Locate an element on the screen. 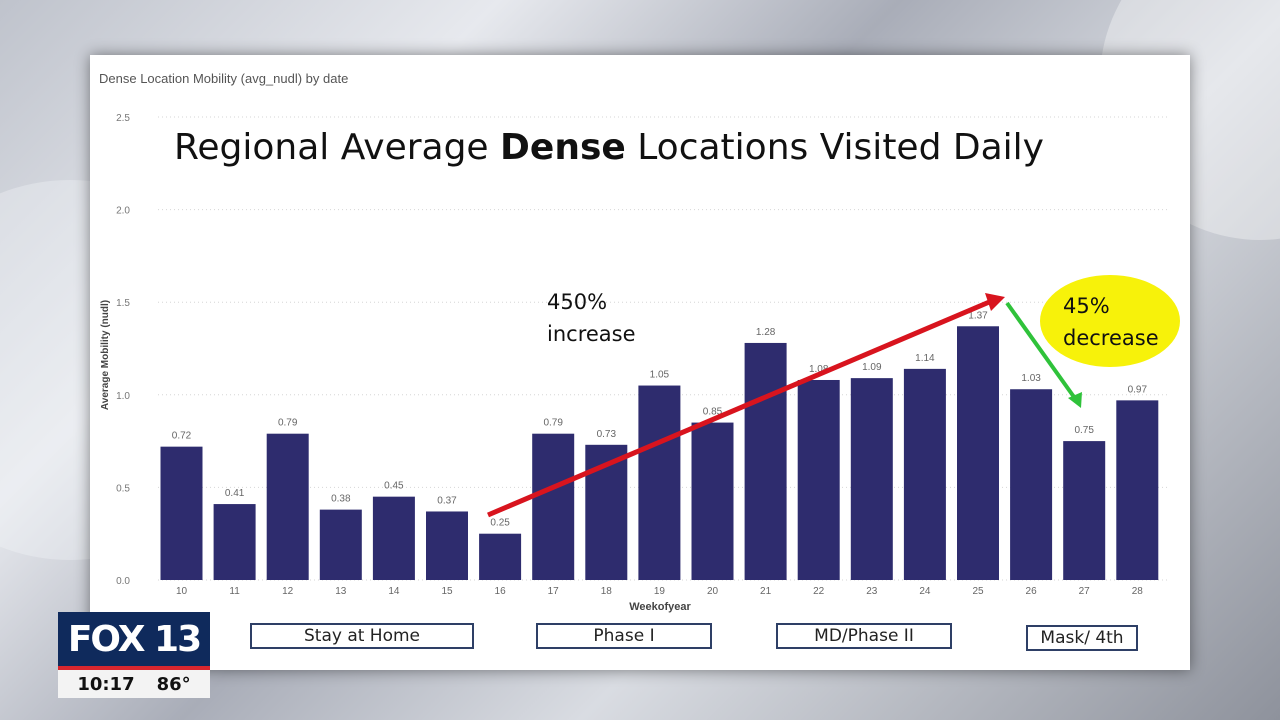 This screenshot has height=720, width=1280. x-tick-label: 12 is located at coordinates (288, 591).